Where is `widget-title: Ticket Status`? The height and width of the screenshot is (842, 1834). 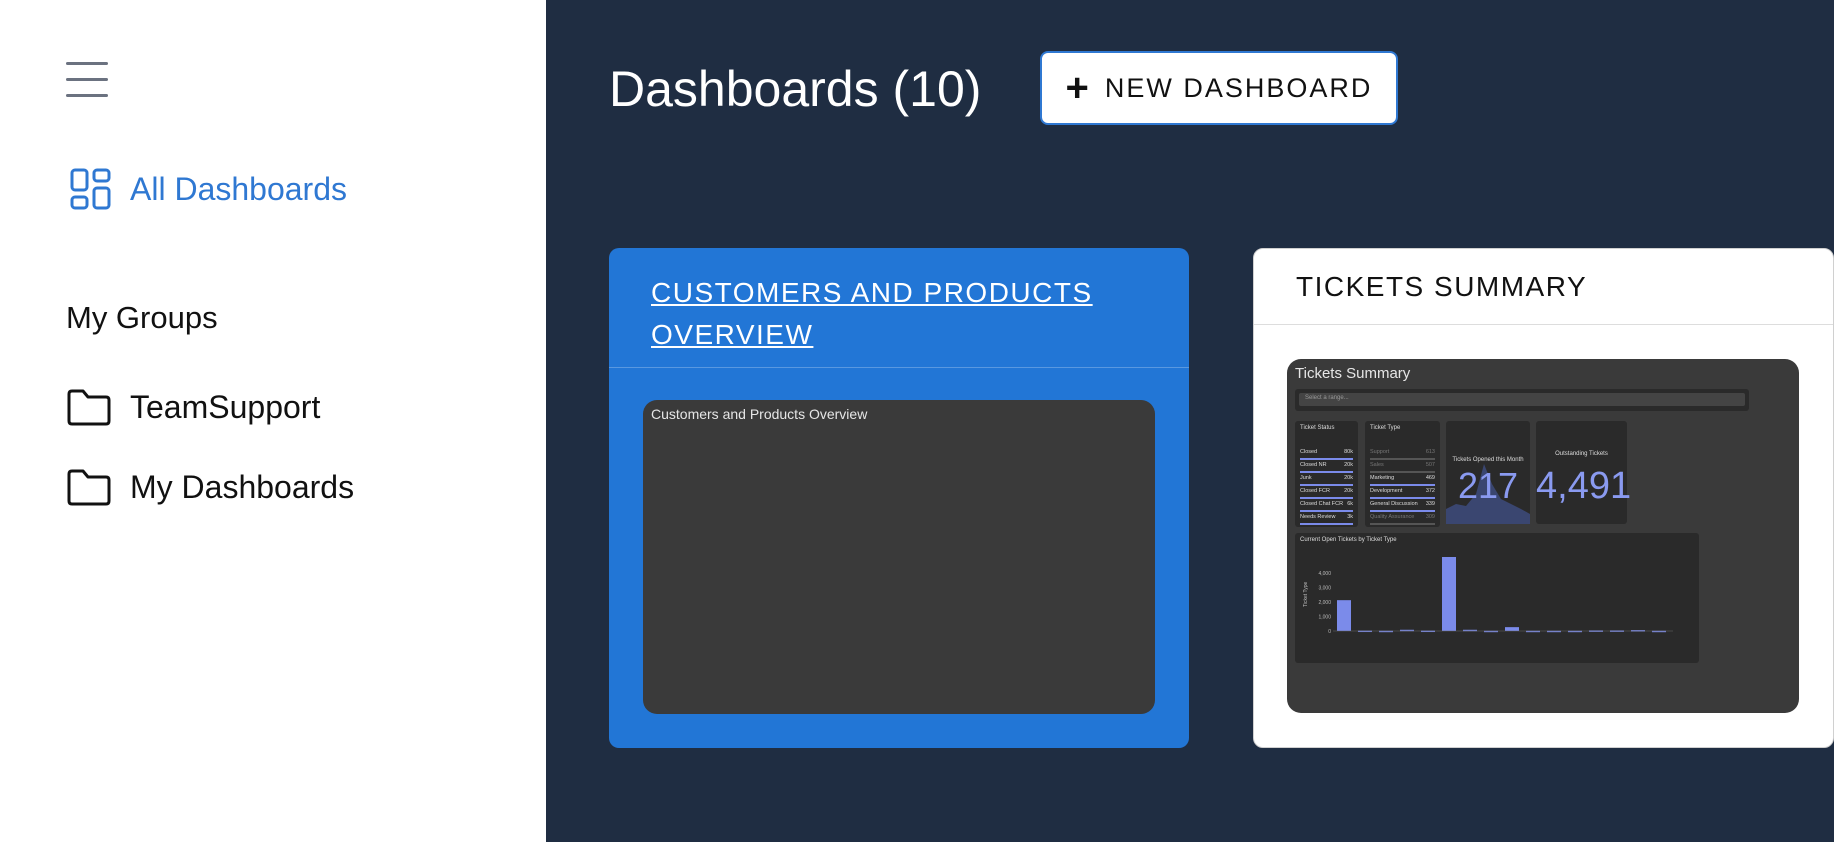 widget-title: Ticket Status is located at coordinates (1317, 428).